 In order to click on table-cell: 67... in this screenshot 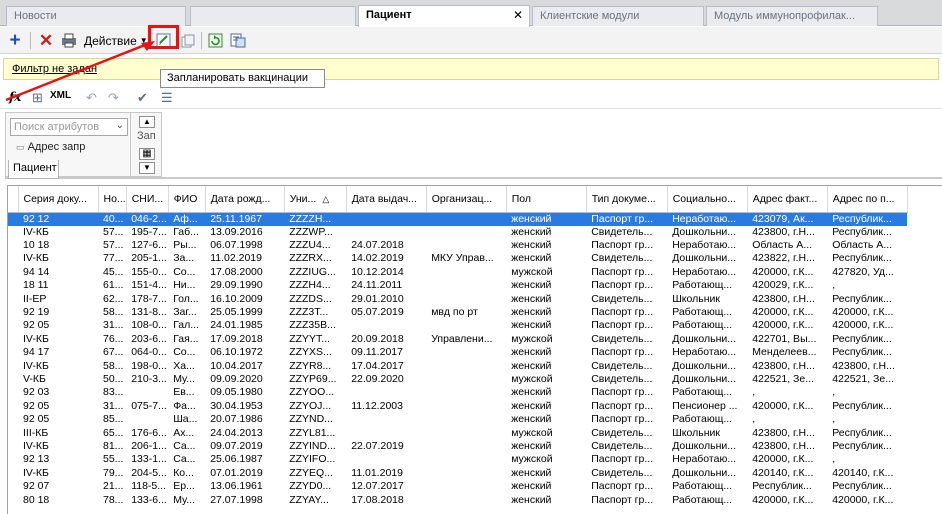, I will do `click(112, 352)`.